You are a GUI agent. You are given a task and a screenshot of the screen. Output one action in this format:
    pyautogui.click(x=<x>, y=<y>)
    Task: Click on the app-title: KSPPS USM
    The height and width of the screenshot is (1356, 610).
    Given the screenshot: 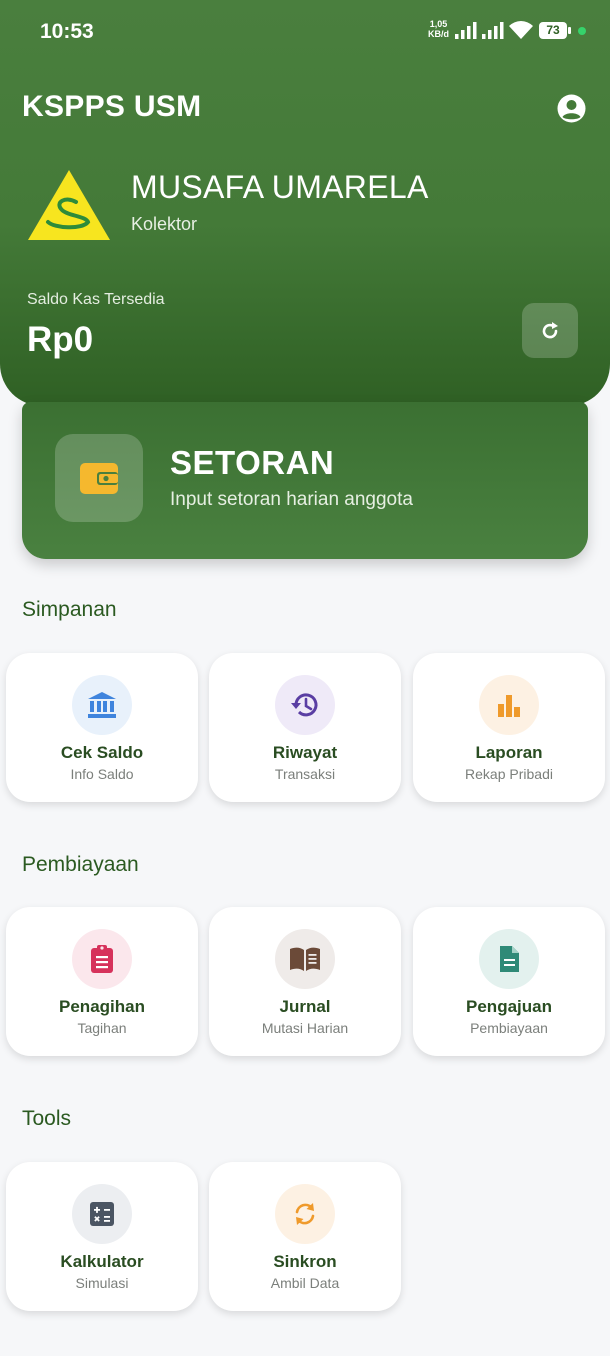 What is the action you would take?
    pyautogui.click(x=112, y=106)
    